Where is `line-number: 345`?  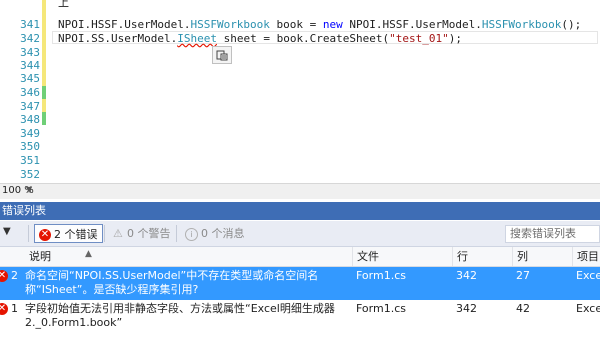
line-number: 345 is located at coordinates (30, 78).